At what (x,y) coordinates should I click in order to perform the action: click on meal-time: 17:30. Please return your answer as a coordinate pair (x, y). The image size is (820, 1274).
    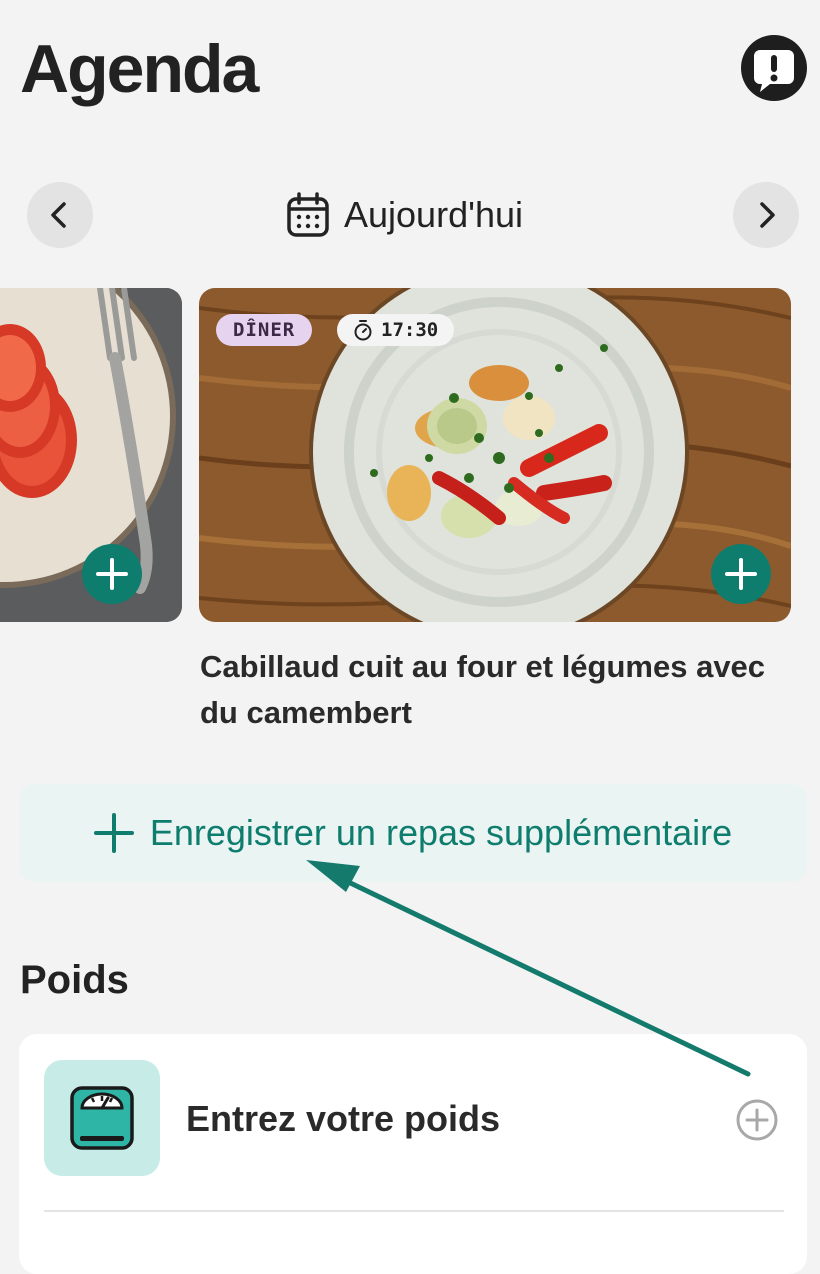
    Looking at the image, I should click on (410, 330).